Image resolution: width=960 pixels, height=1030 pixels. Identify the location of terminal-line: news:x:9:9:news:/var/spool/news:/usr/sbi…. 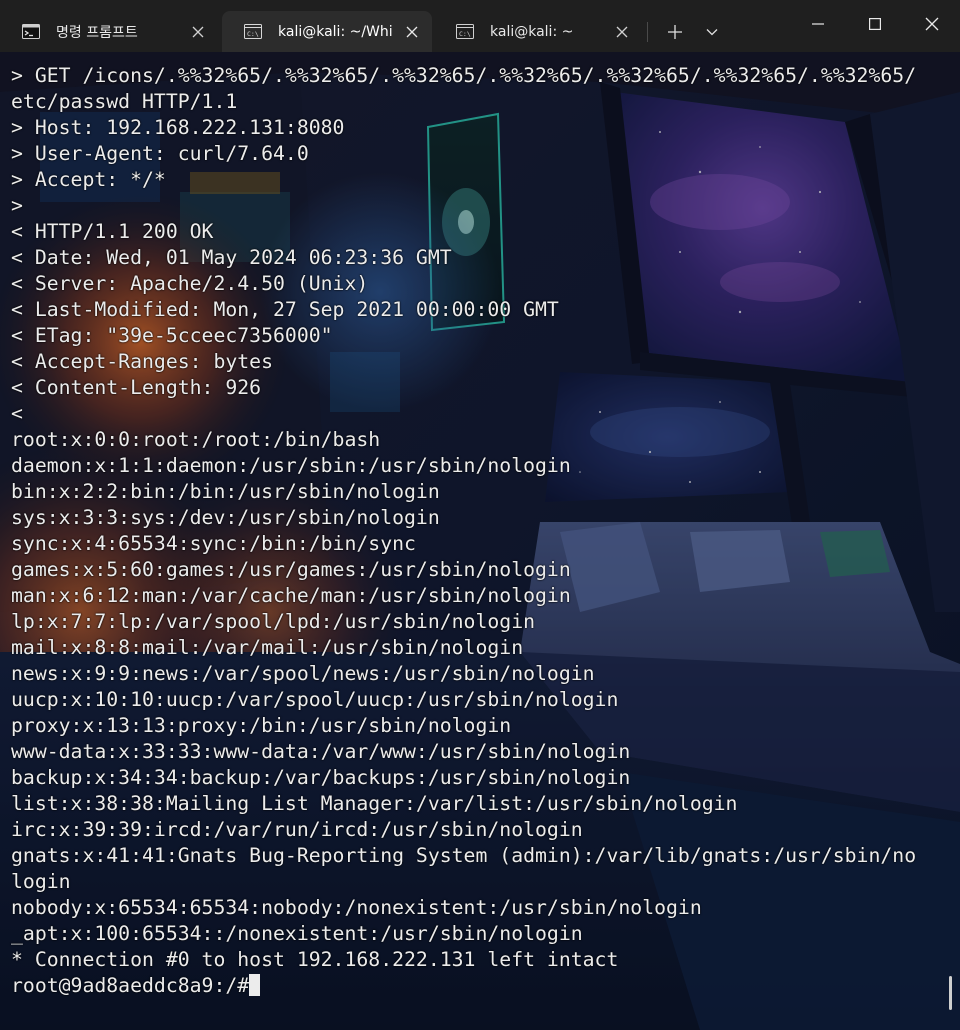
(303, 673).